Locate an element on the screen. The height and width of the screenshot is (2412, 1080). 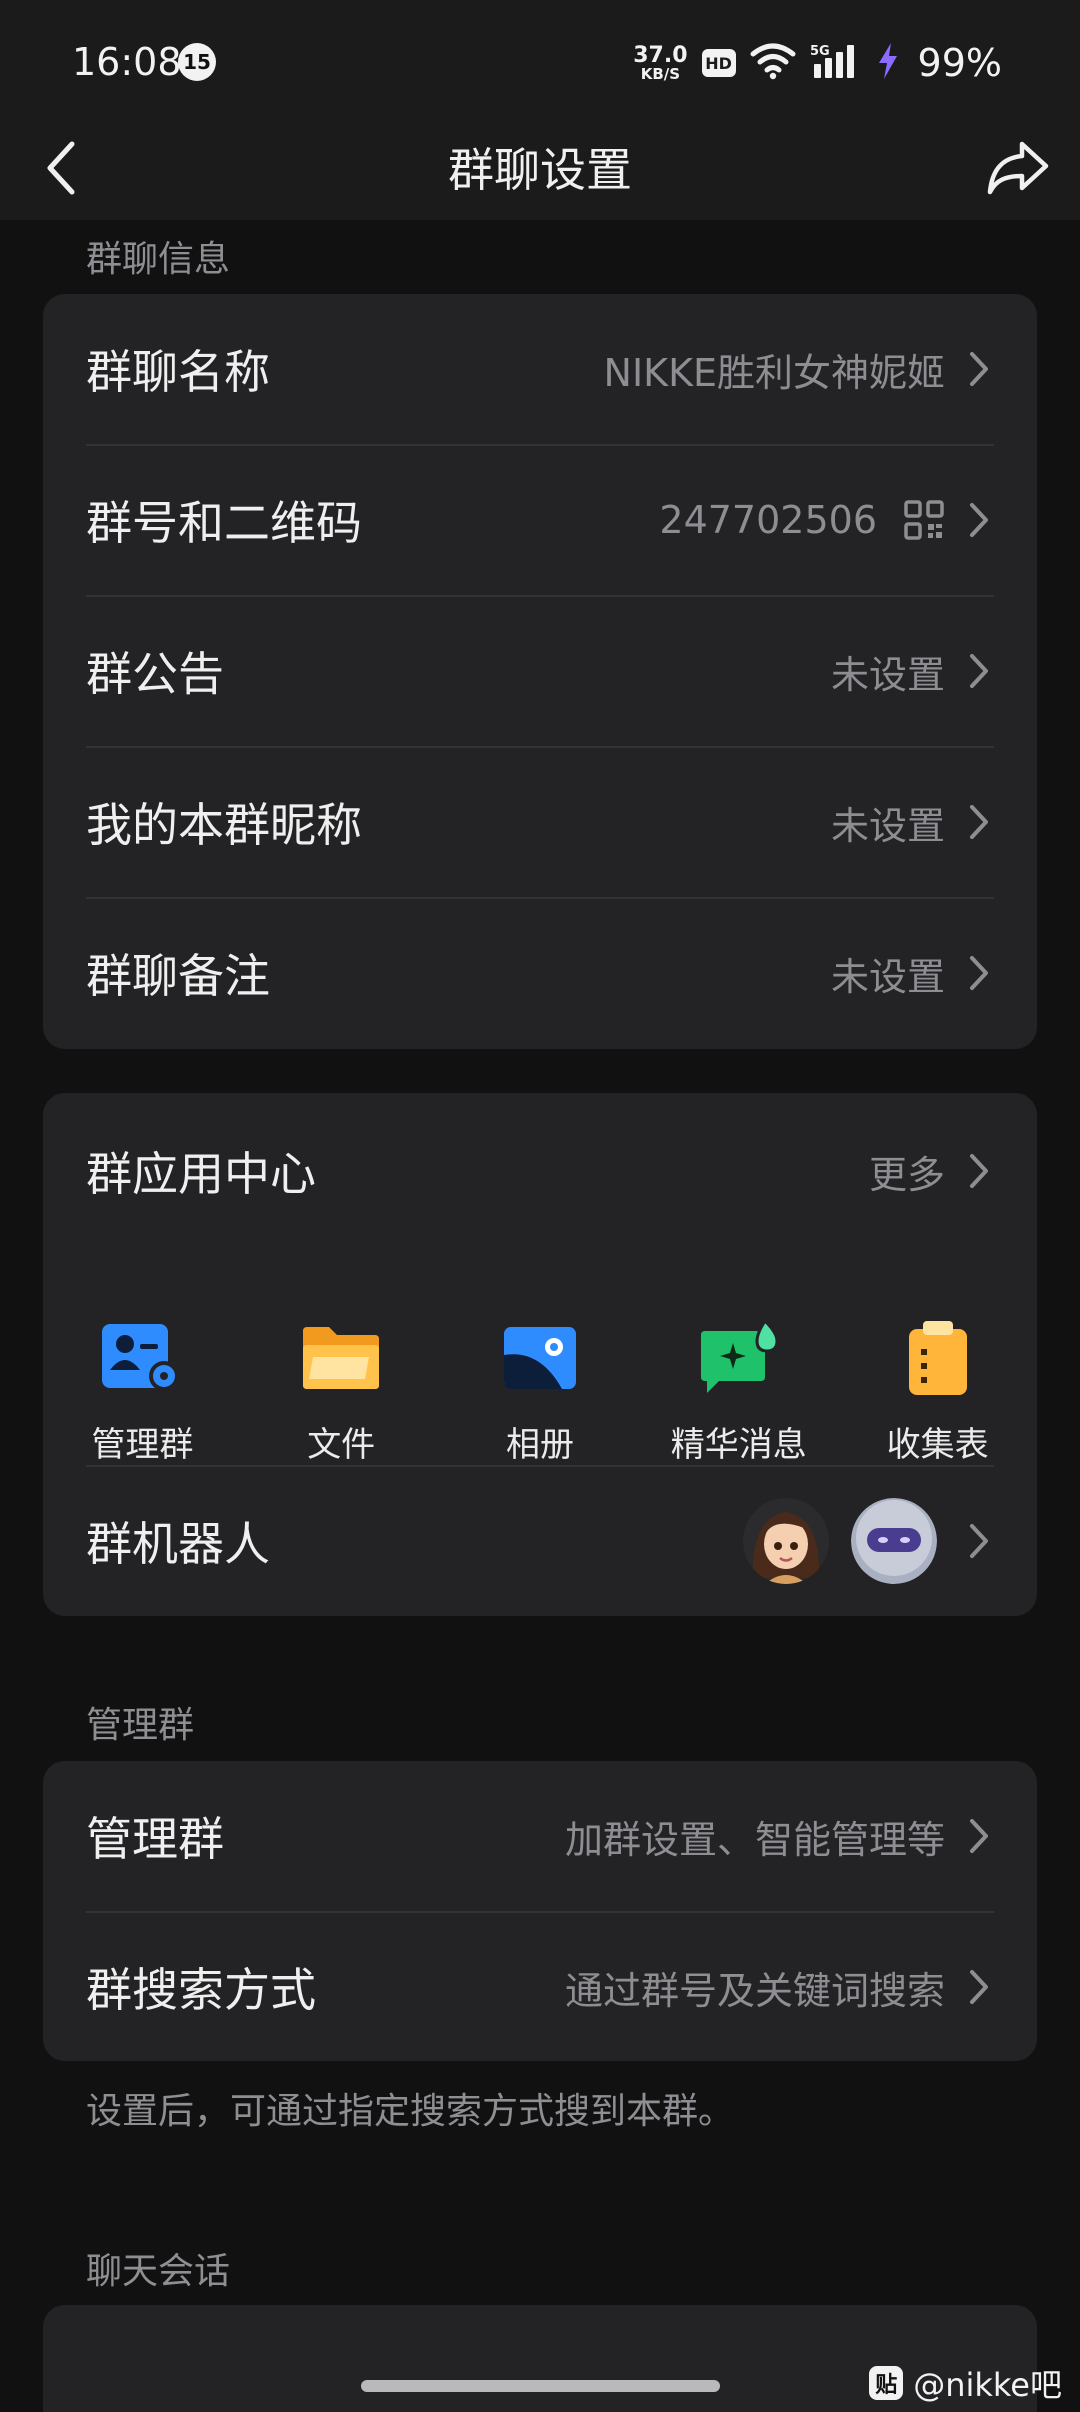
share-icon is located at coordinates (1018, 170).